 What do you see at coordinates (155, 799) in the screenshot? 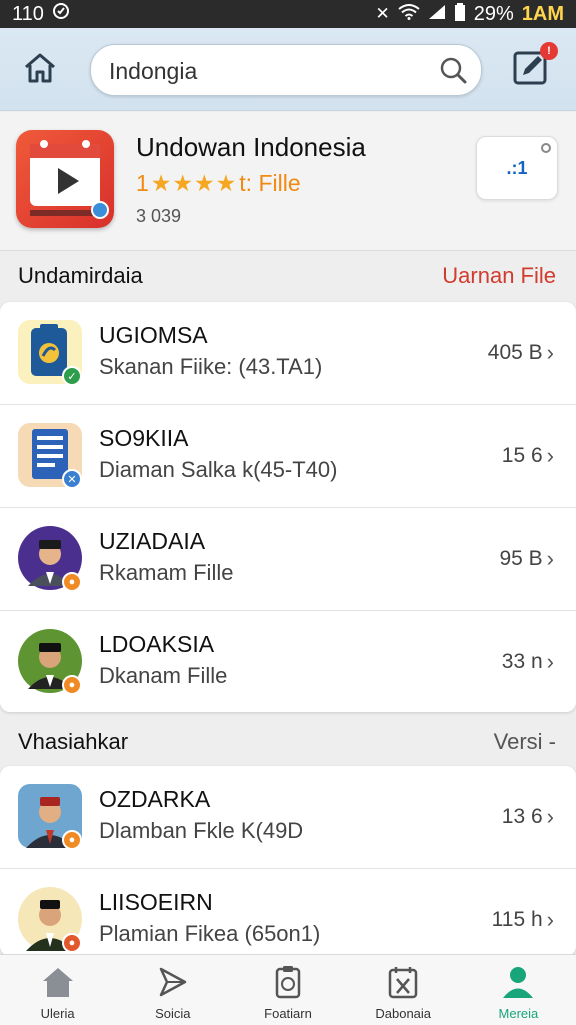
I see `item-name: OZDARKA` at bounding box center [155, 799].